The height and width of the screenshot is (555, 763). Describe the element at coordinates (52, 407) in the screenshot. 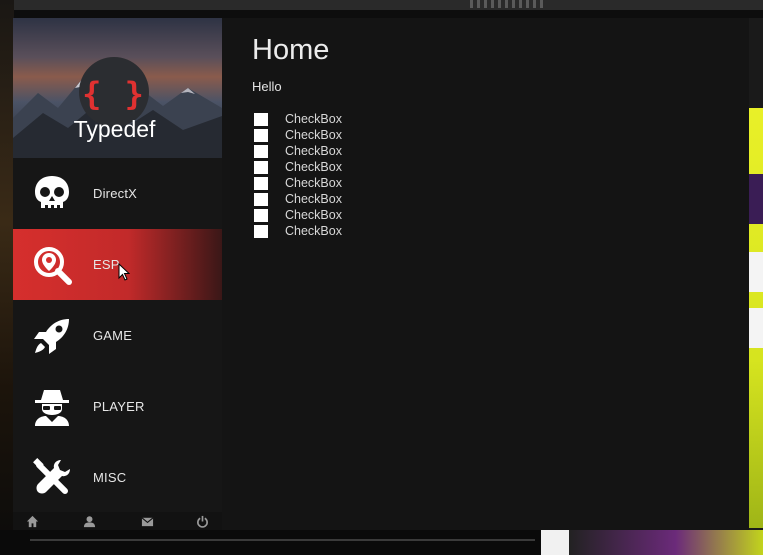

I see `spy-icon` at that location.